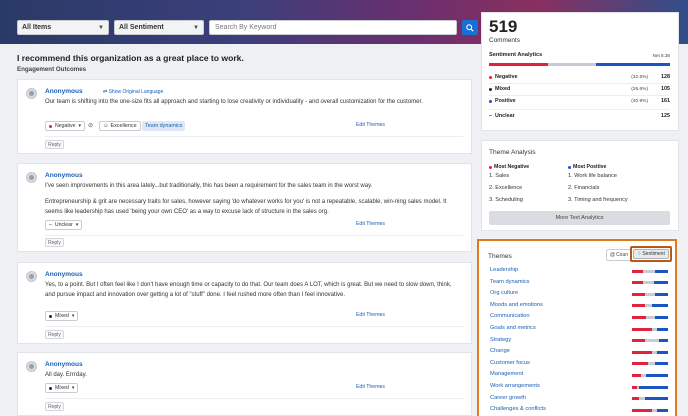  I want to click on theme-name: Goals and metrics, so click(513, 328).